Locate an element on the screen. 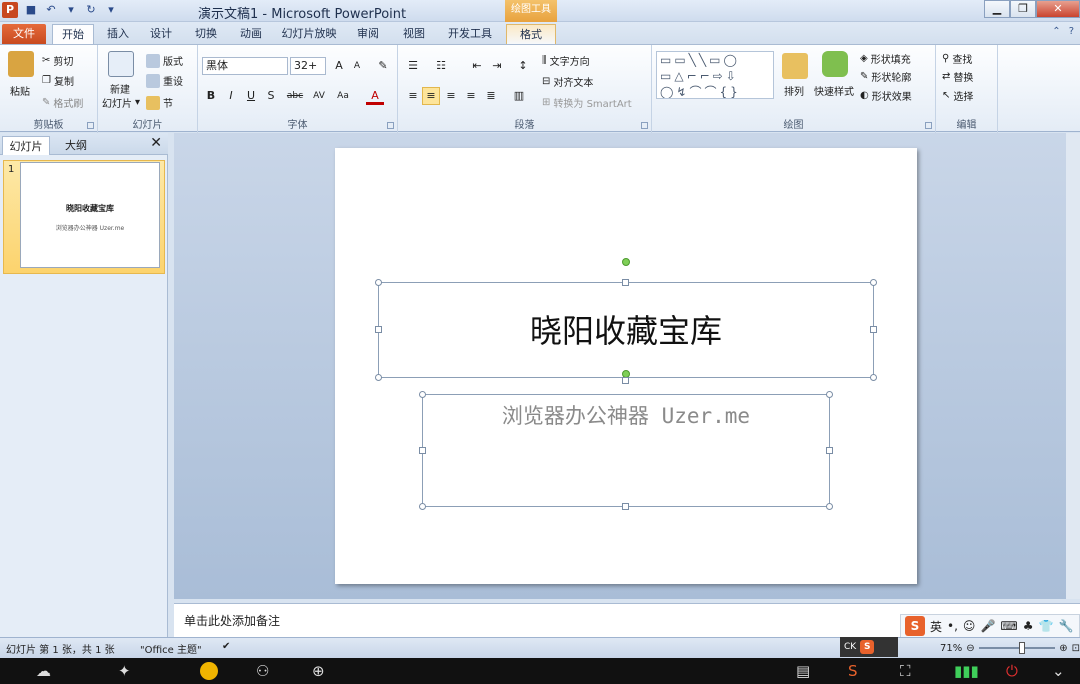  tab-animations: 动画 is located at coordinates (251, 34).